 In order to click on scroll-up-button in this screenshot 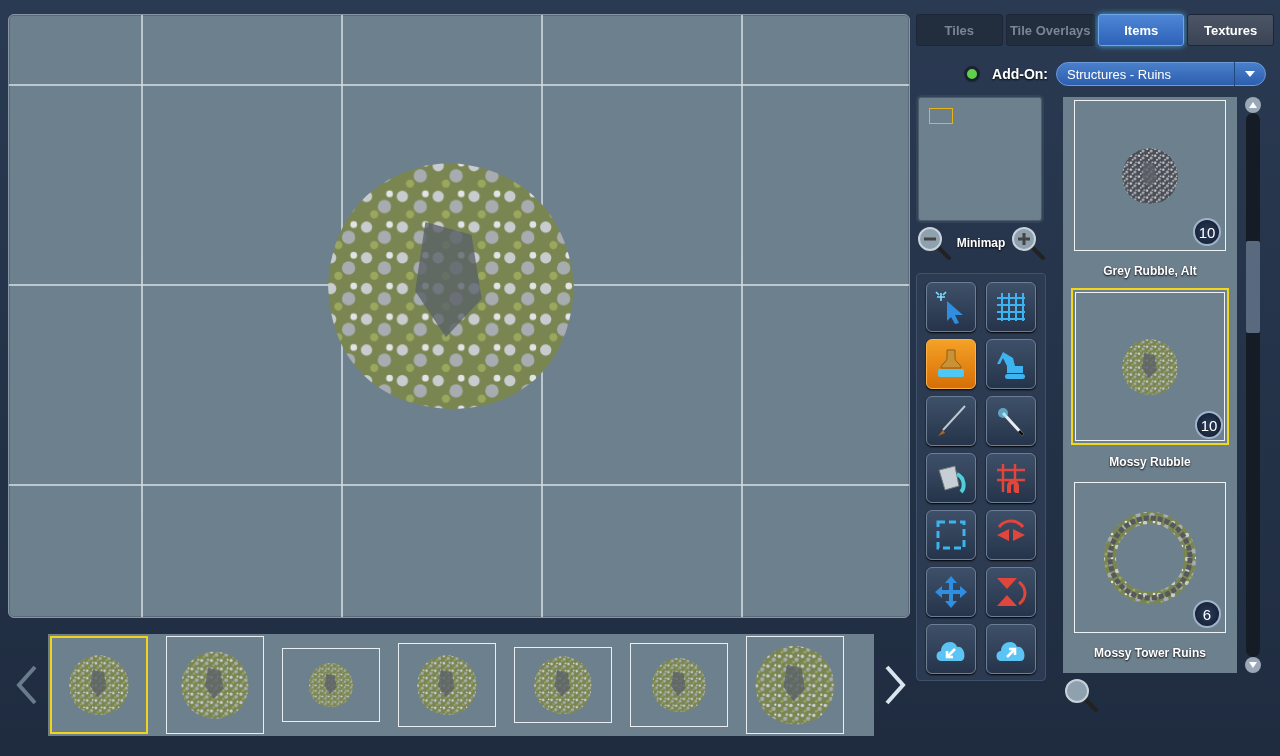, I will do `click(1253, 105)`.